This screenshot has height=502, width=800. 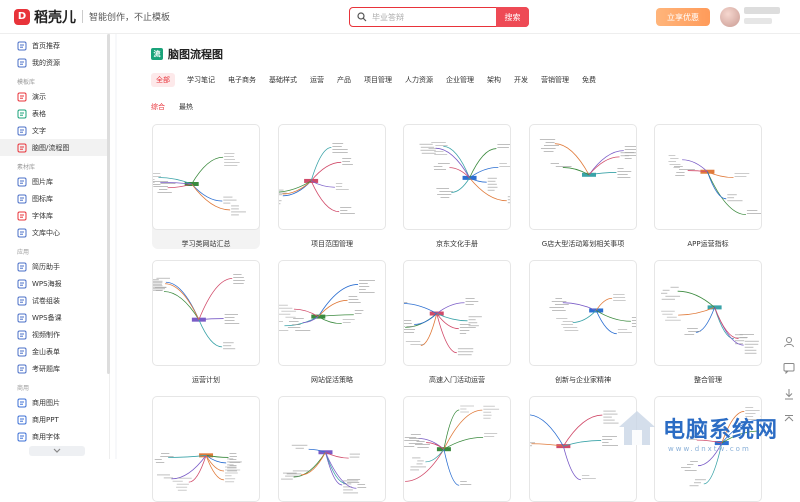 What do you see at coordinates (54, 419) in the screenshot?
I see `sidebar-item: 商用PPT` at bounding box center [54, 419].